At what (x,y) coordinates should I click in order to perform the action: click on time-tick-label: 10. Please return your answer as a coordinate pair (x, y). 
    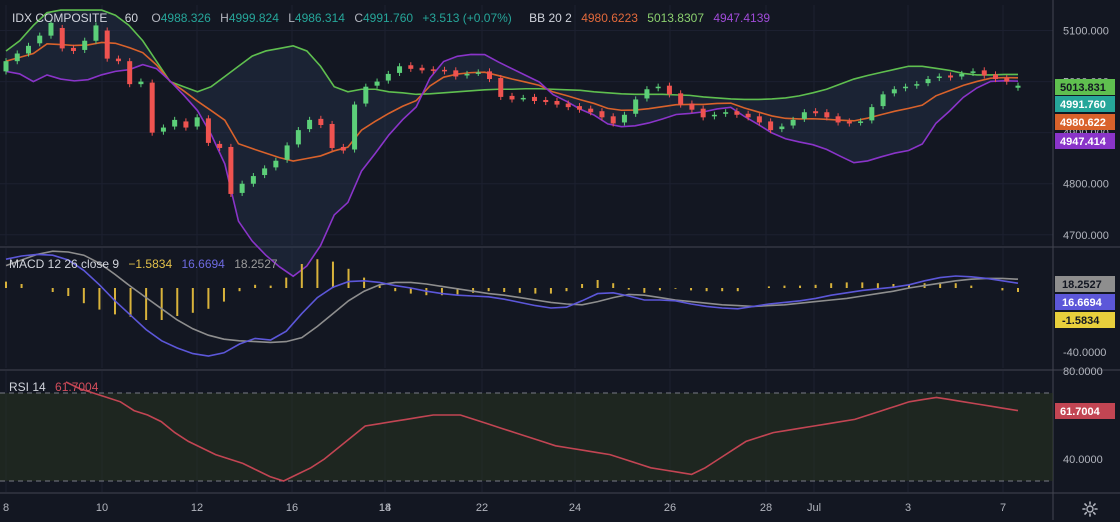
    Looking at the image, I should click on (102, 508).